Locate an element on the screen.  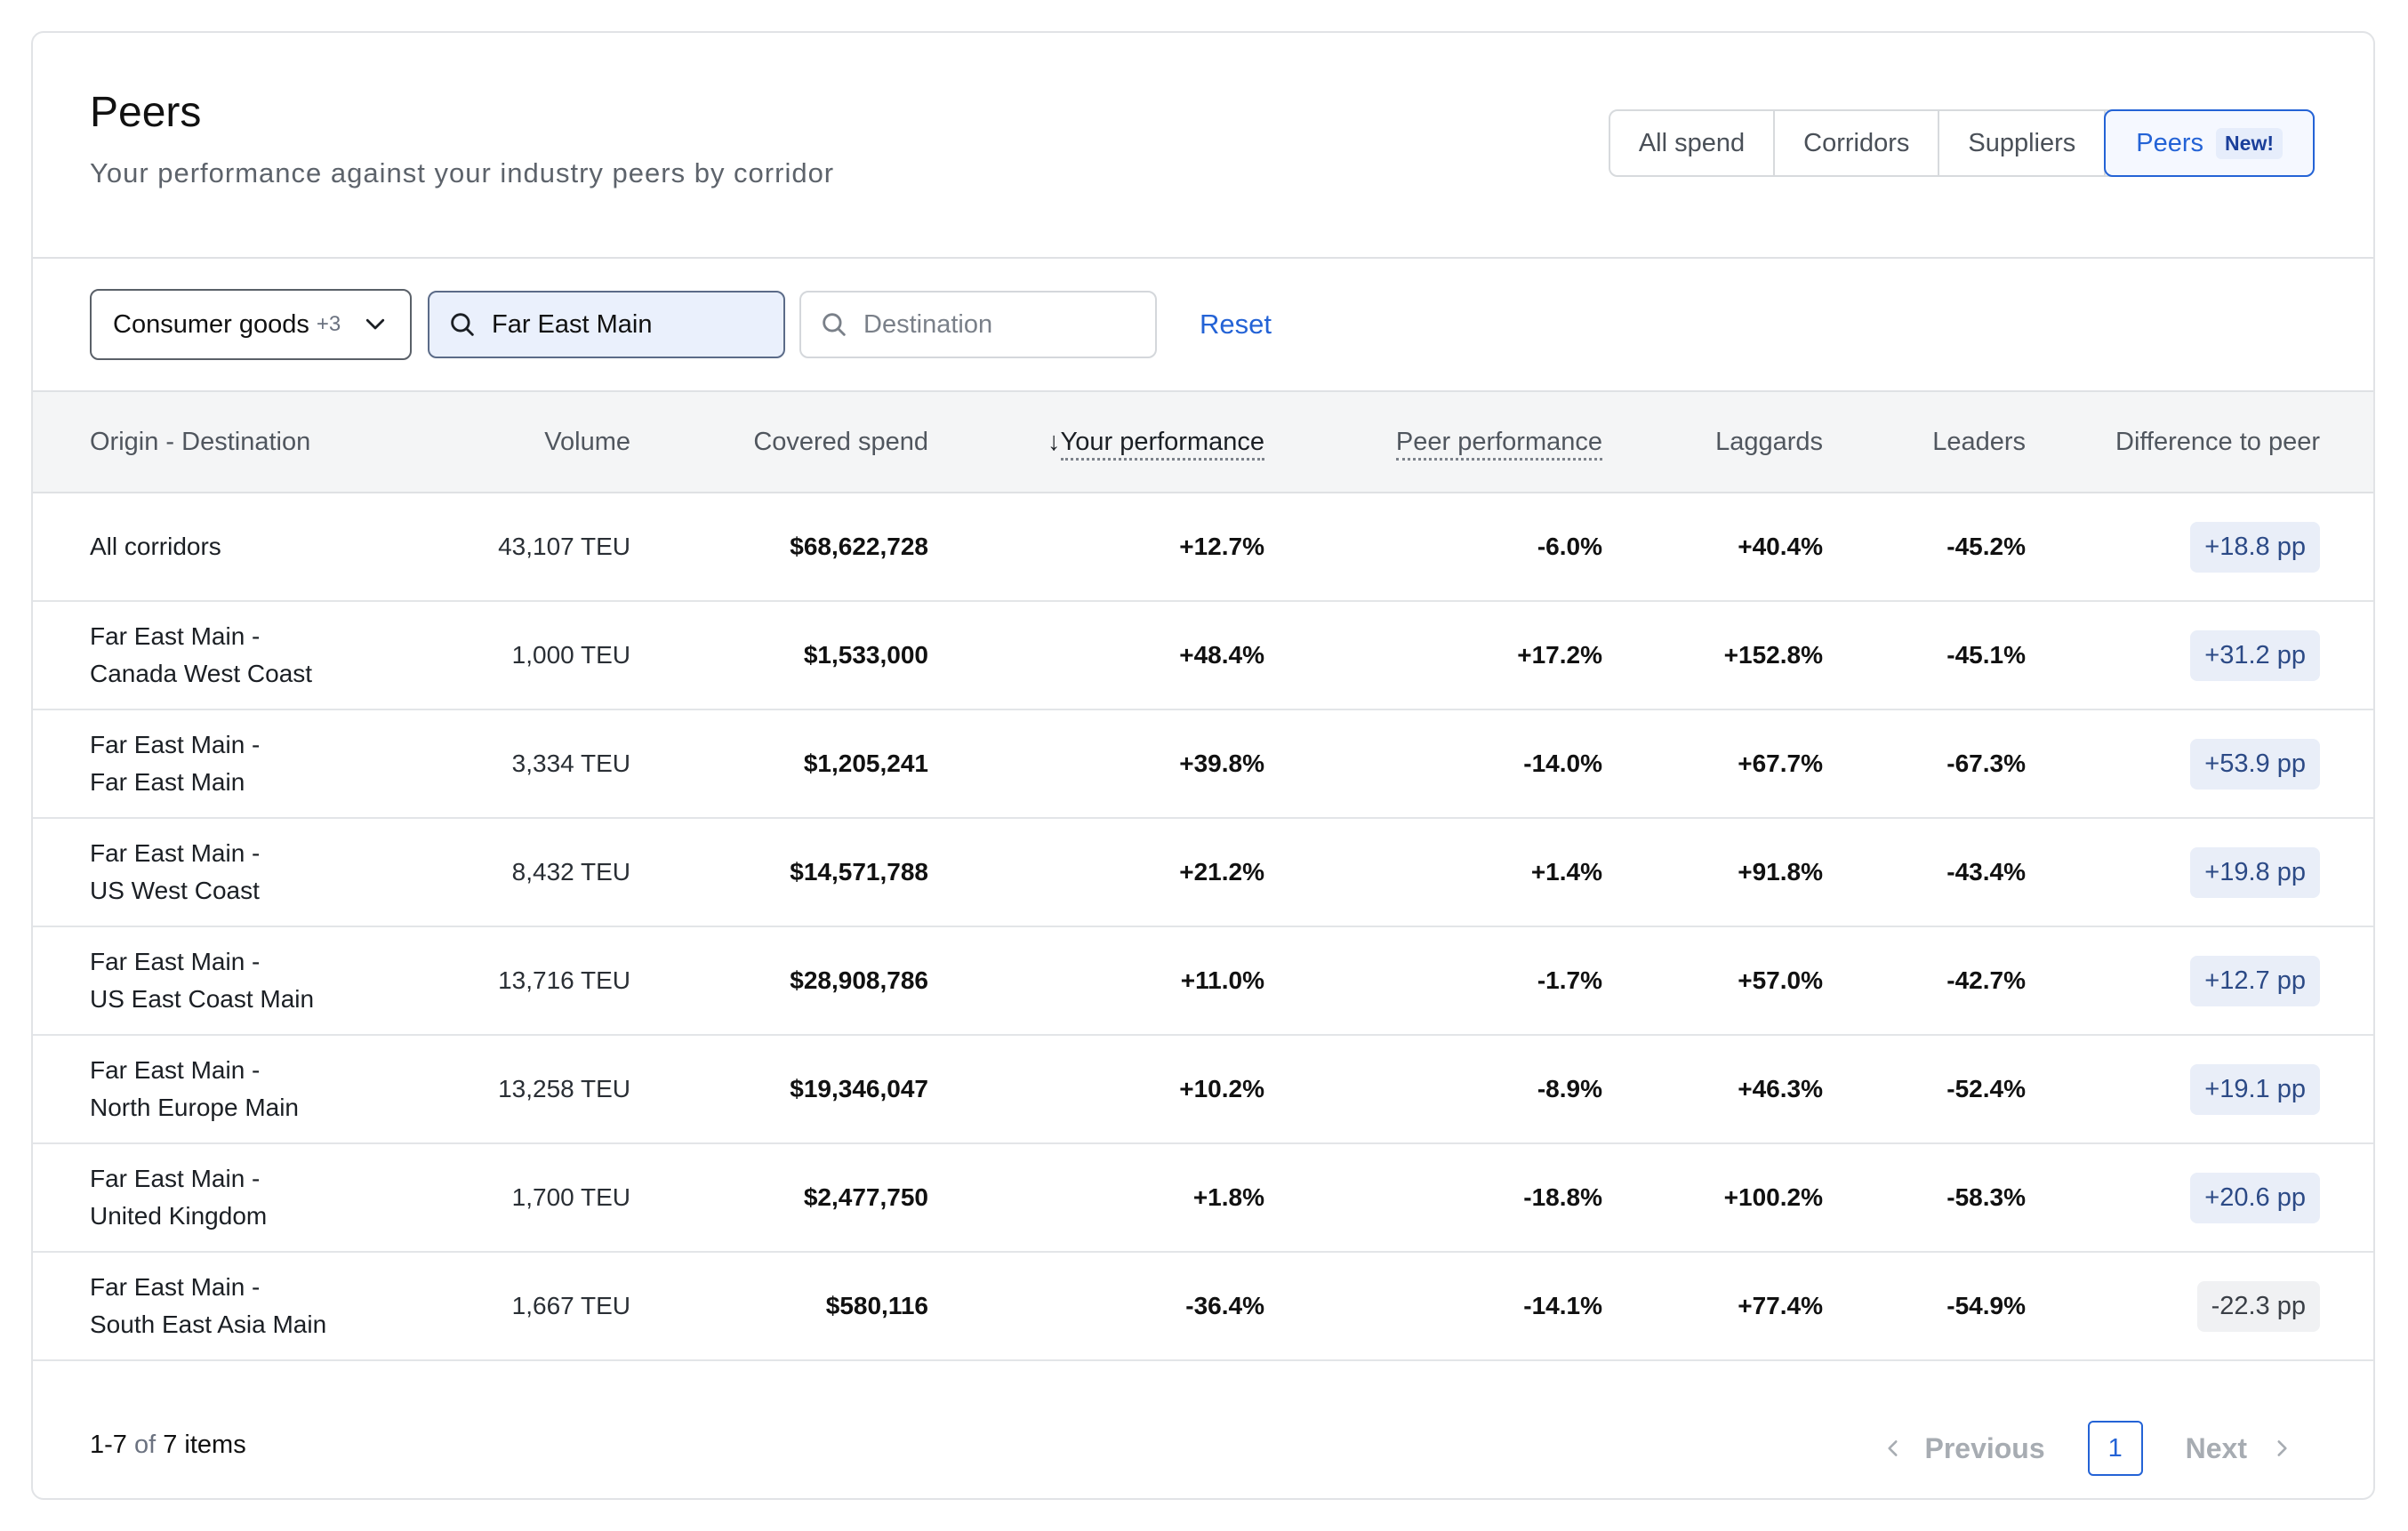
cell-peer-performance: -6.0% is located at coordinates (1570, 546).